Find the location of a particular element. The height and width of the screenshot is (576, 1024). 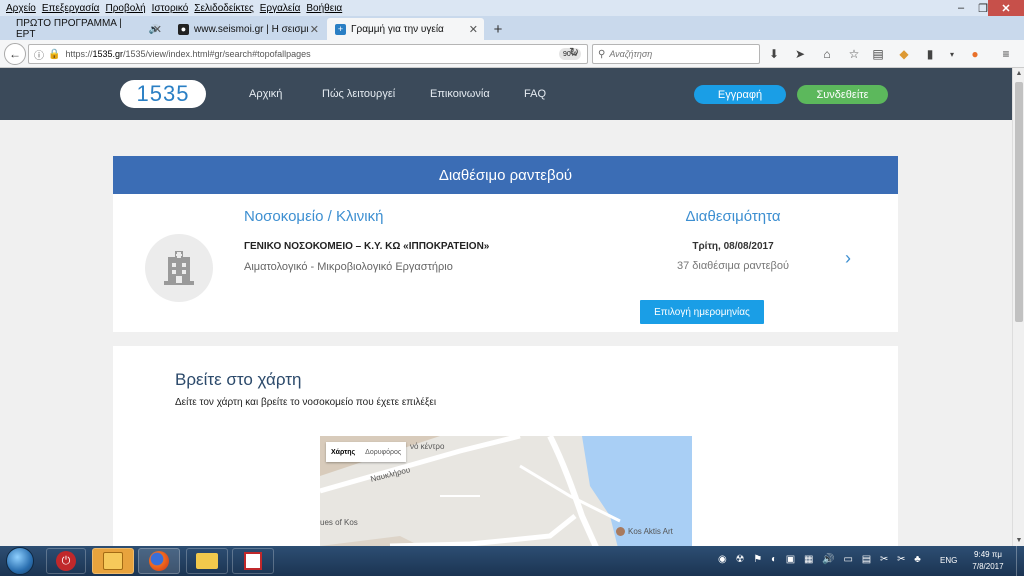

tab-label: www.seismoi.gr | Η σεισμικ is located at coordinates (251, 29).